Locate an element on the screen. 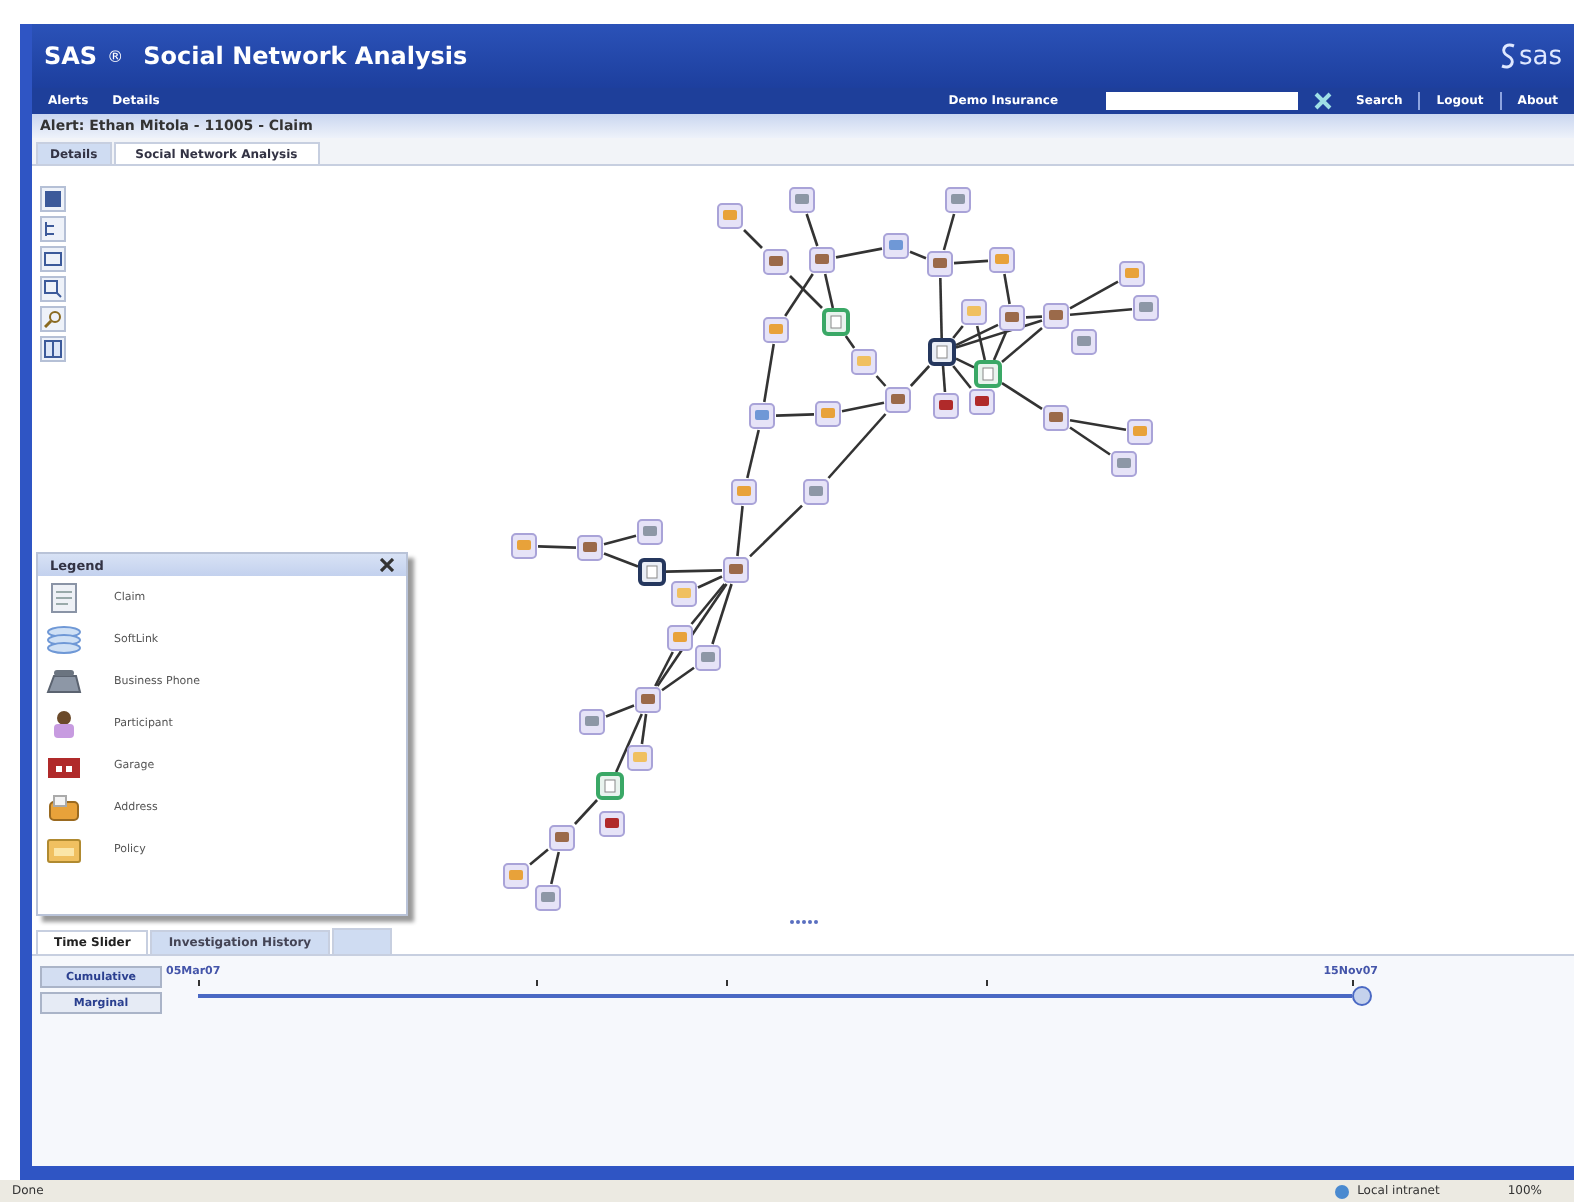  app-title: Social Network Analysis is located at coordinates (305, 56).